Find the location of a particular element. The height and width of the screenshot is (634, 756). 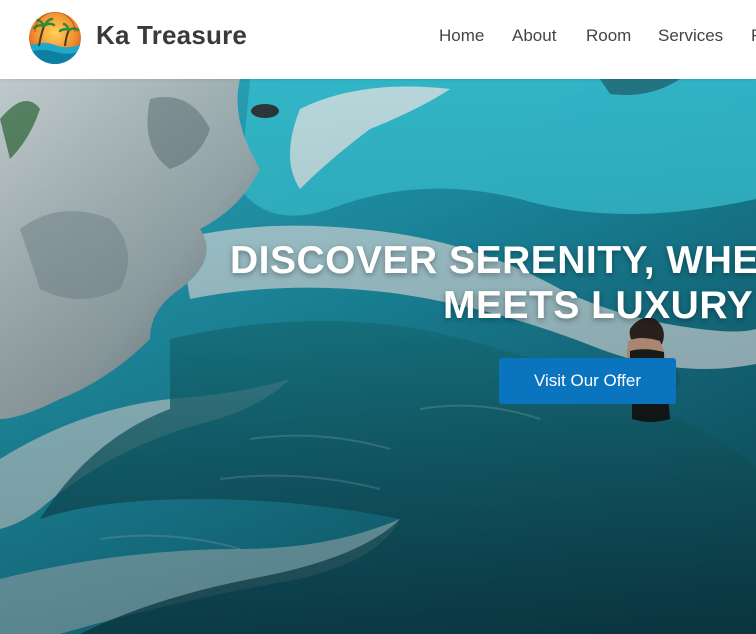

nav-item-services: Services is located at coordinates (690, 36).